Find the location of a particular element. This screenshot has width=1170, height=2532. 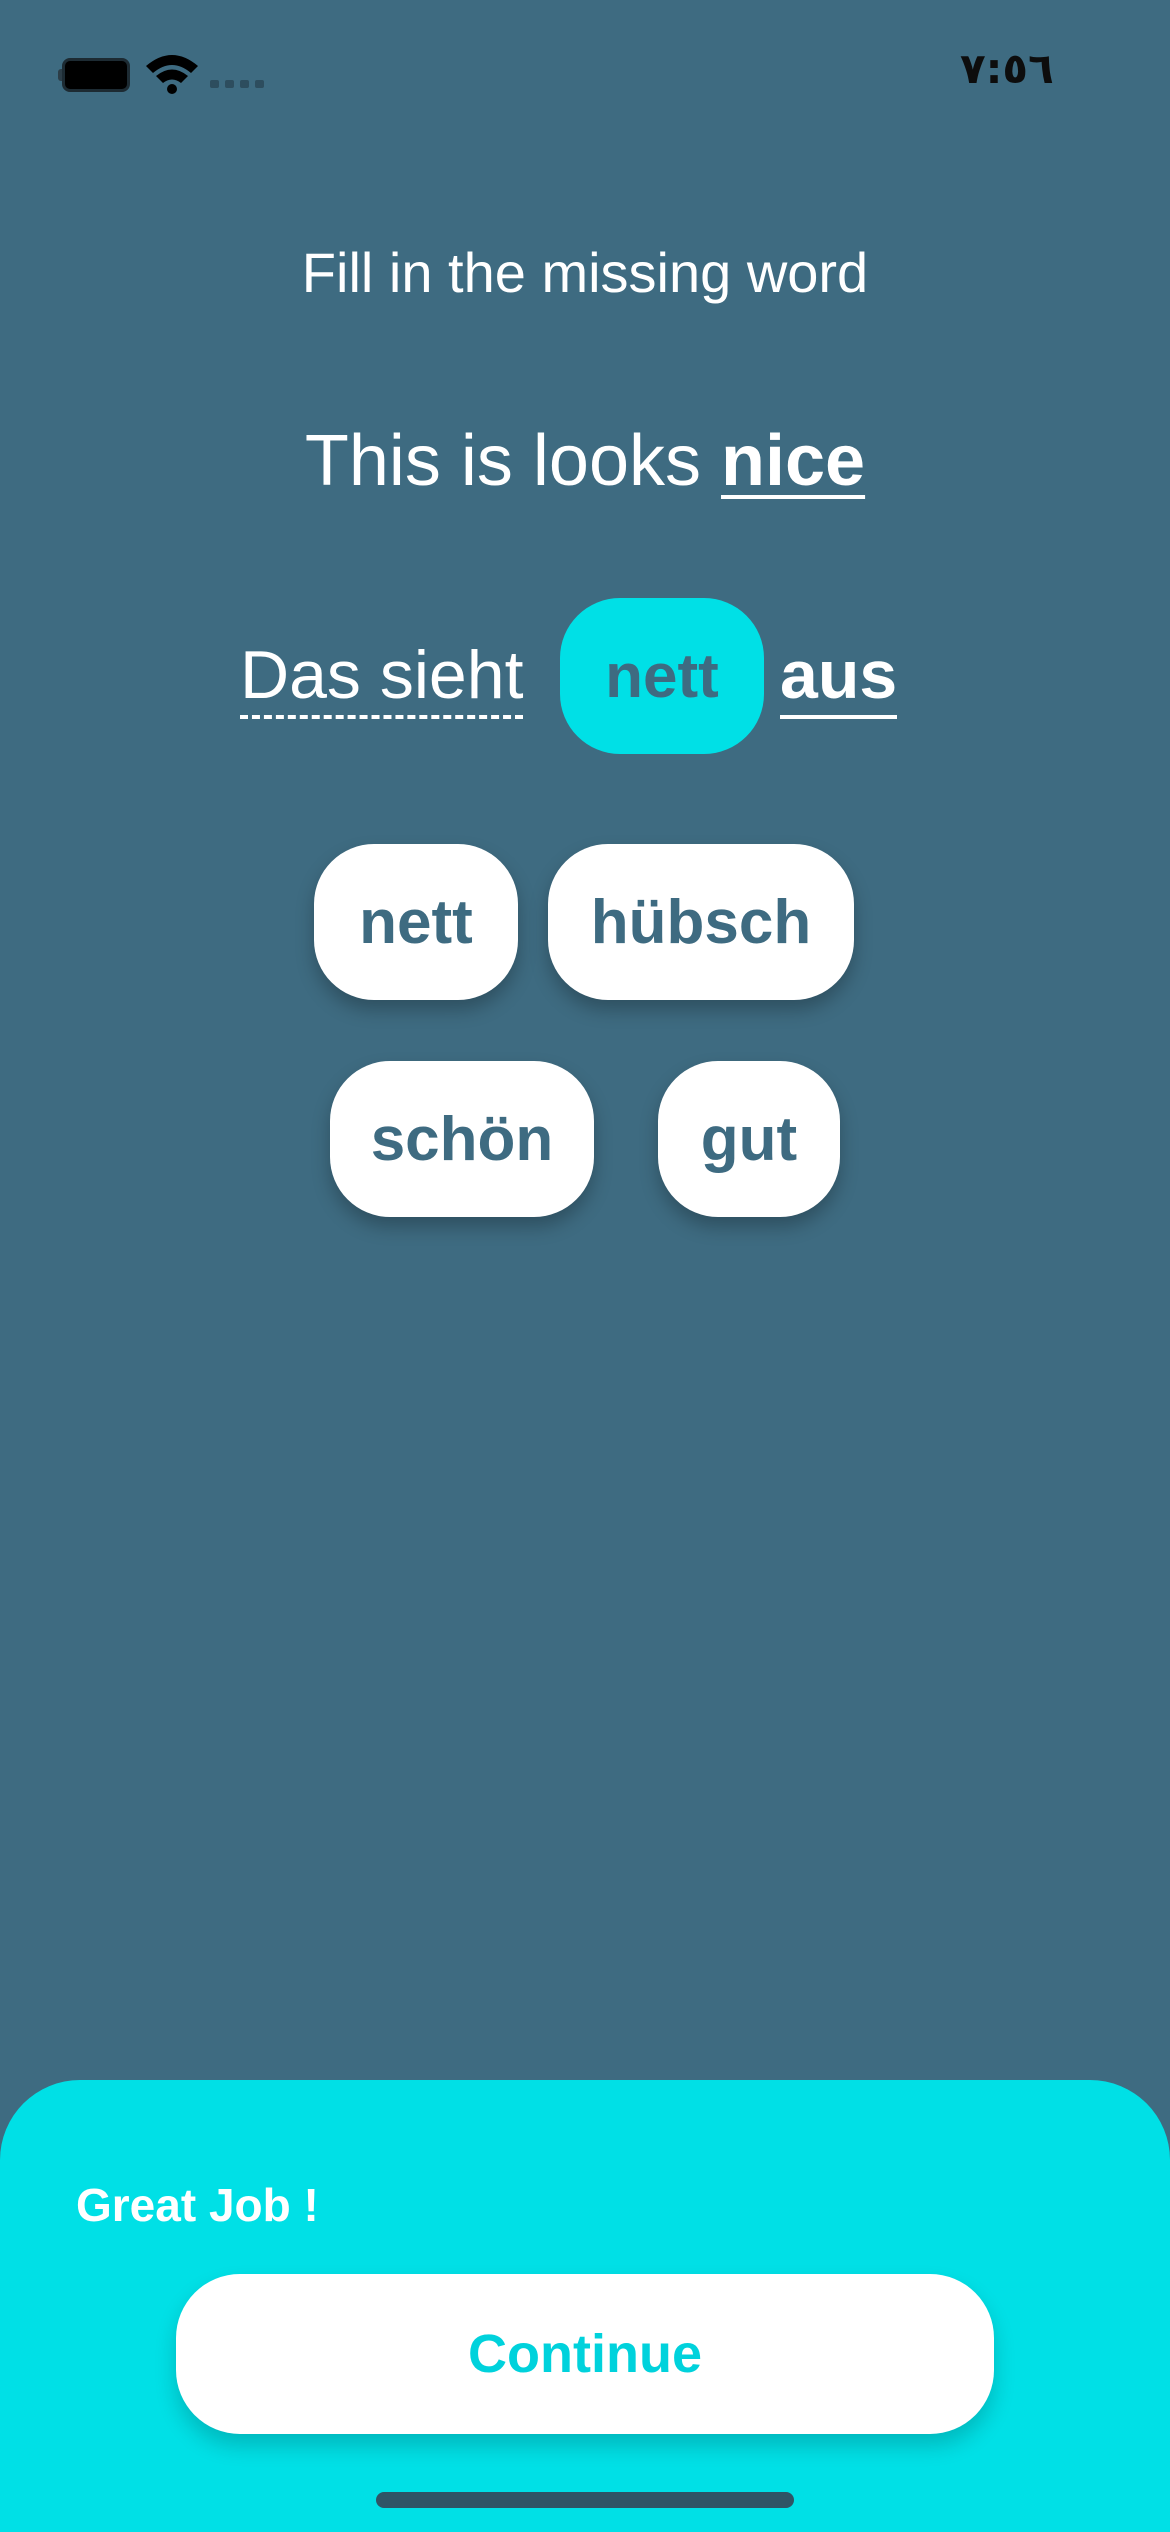

option-schon-button: schön is located at coordinates (462, 1139).